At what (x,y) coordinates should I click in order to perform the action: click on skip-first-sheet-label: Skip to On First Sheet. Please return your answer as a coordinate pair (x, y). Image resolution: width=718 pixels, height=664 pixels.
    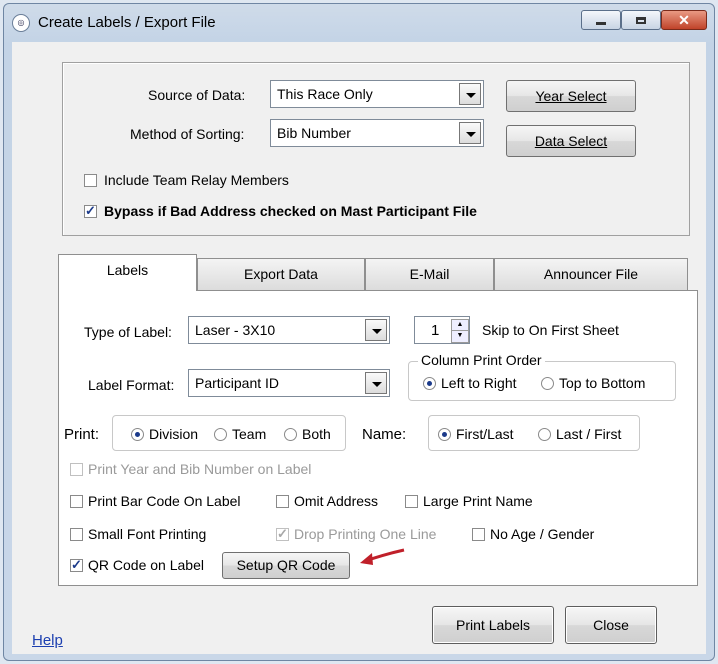
    Looking at the image, I should click on (550, 330).